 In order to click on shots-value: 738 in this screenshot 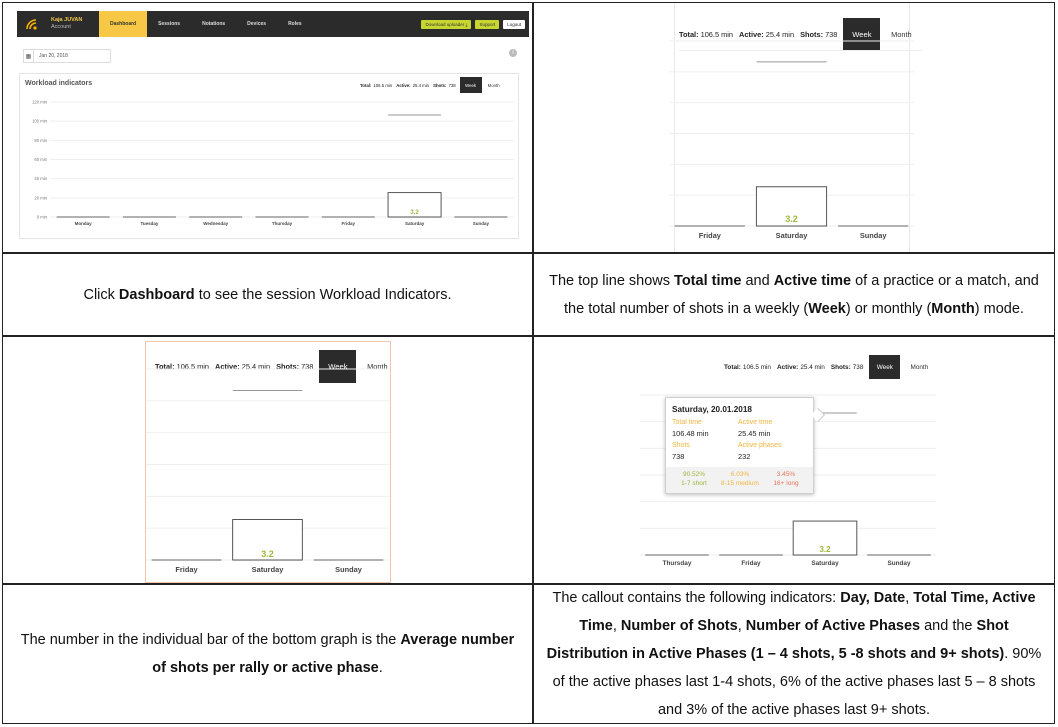, I will do `click(678, 456)`.